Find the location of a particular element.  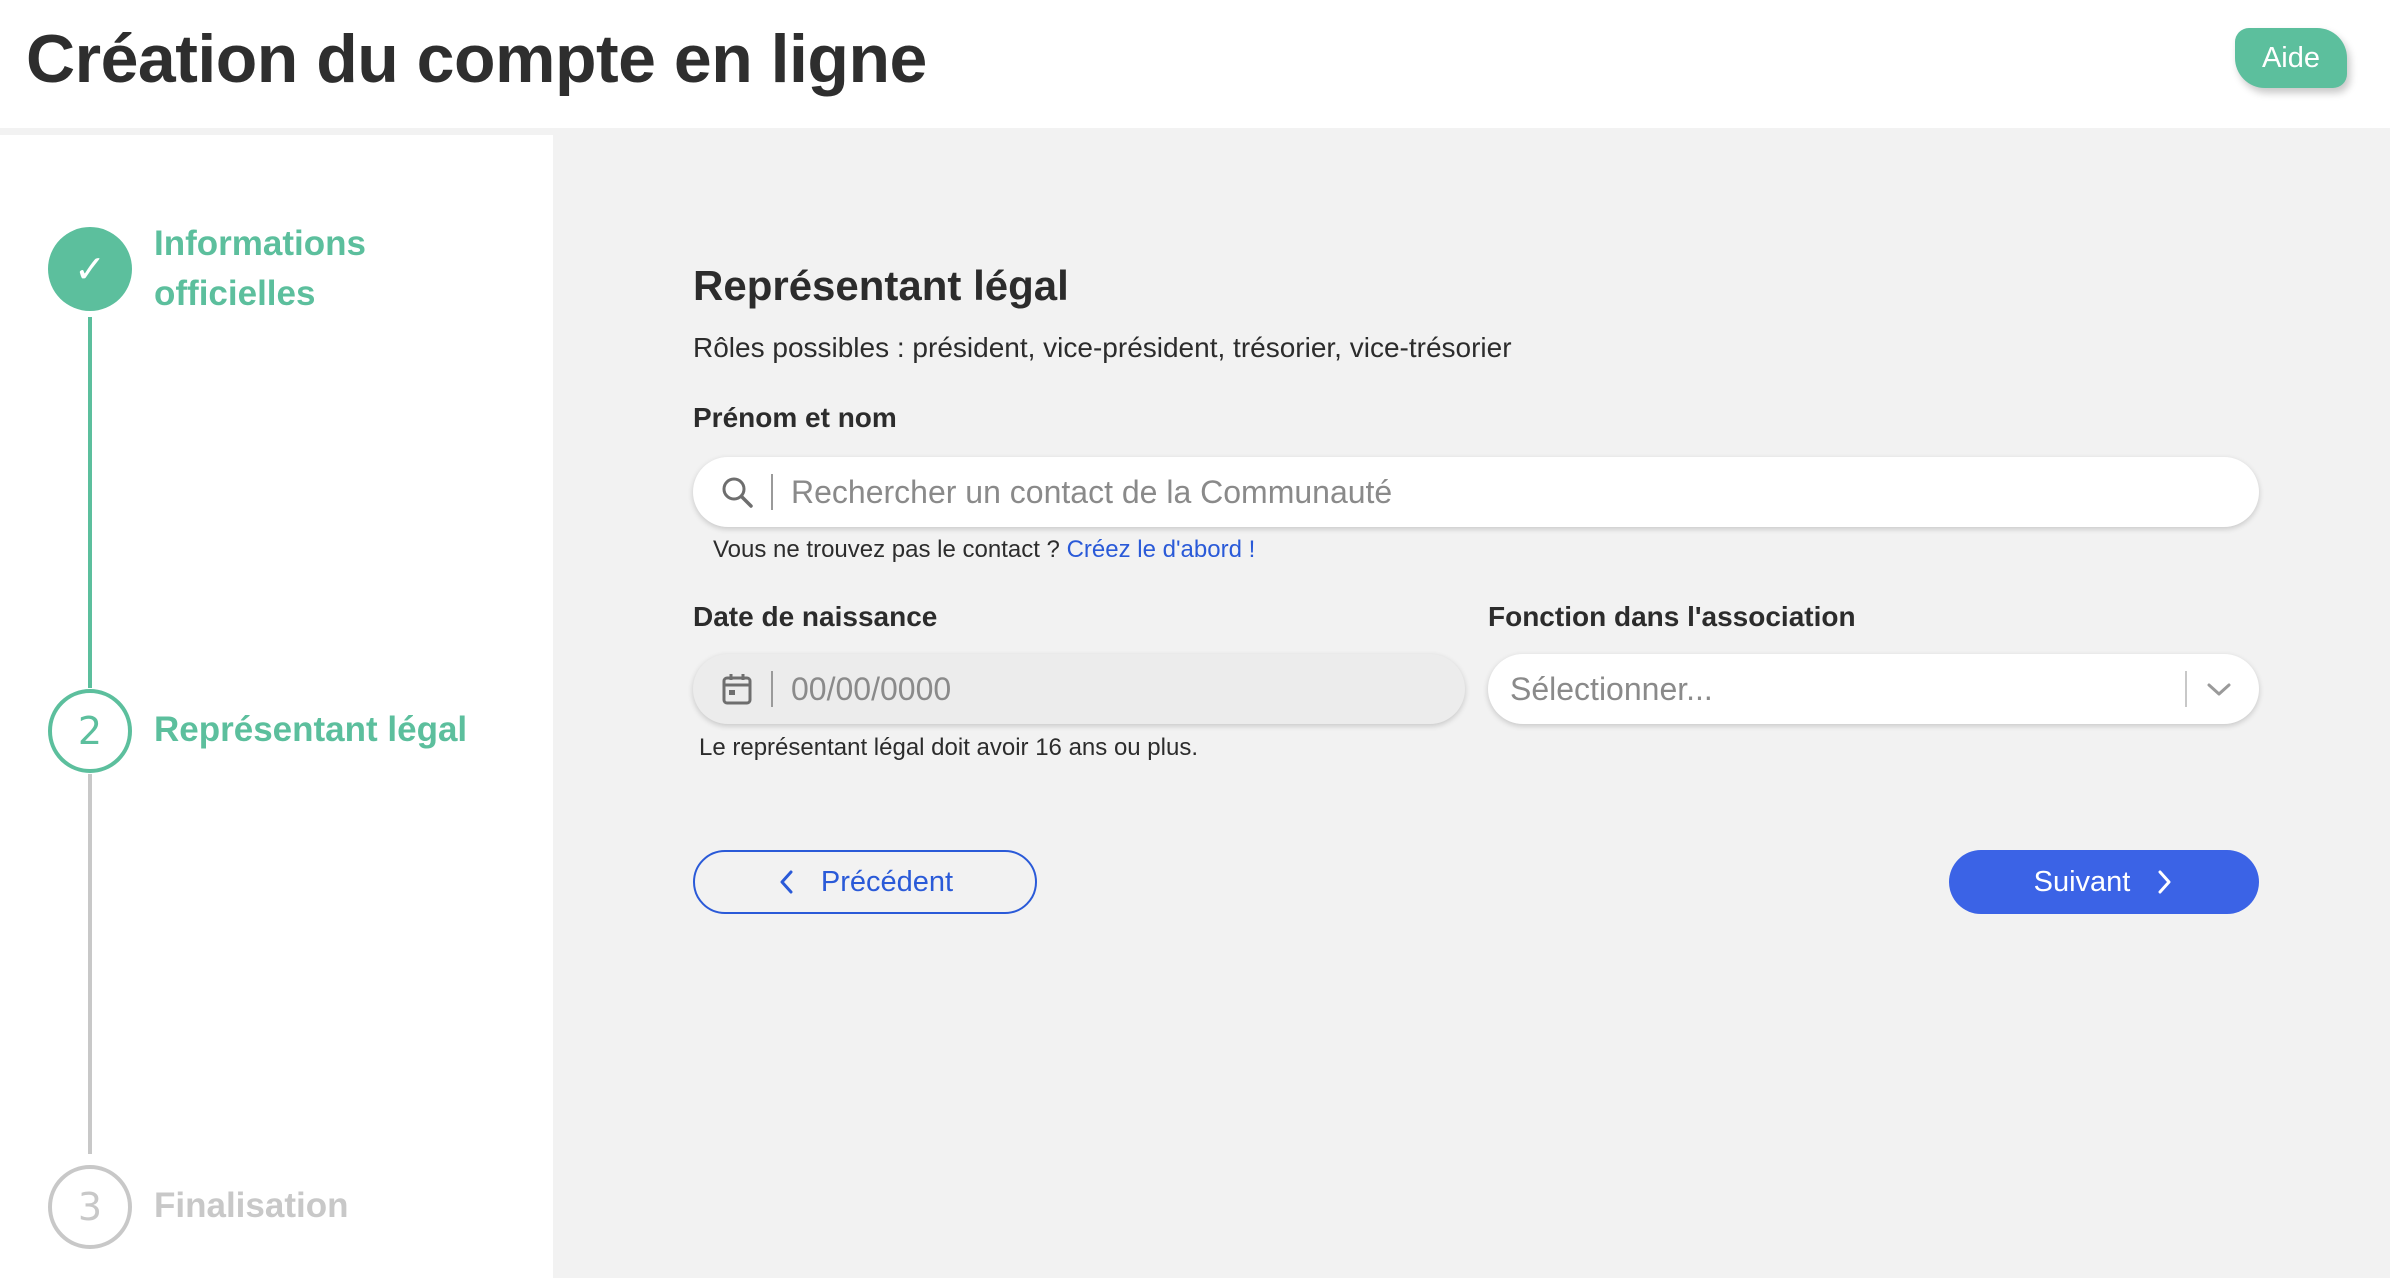

birthdate-box is located at coordinates (1079, 689).